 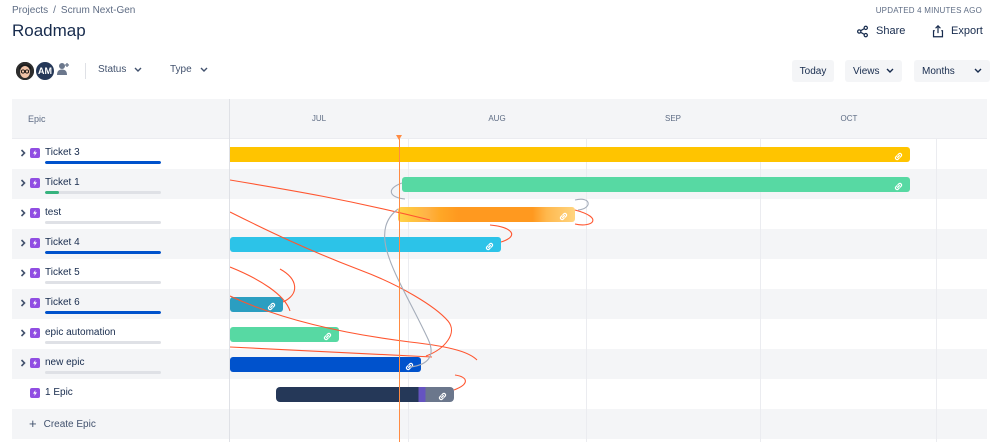 I want to click on month-label-jul: JUL, so click(x=319, y=118).